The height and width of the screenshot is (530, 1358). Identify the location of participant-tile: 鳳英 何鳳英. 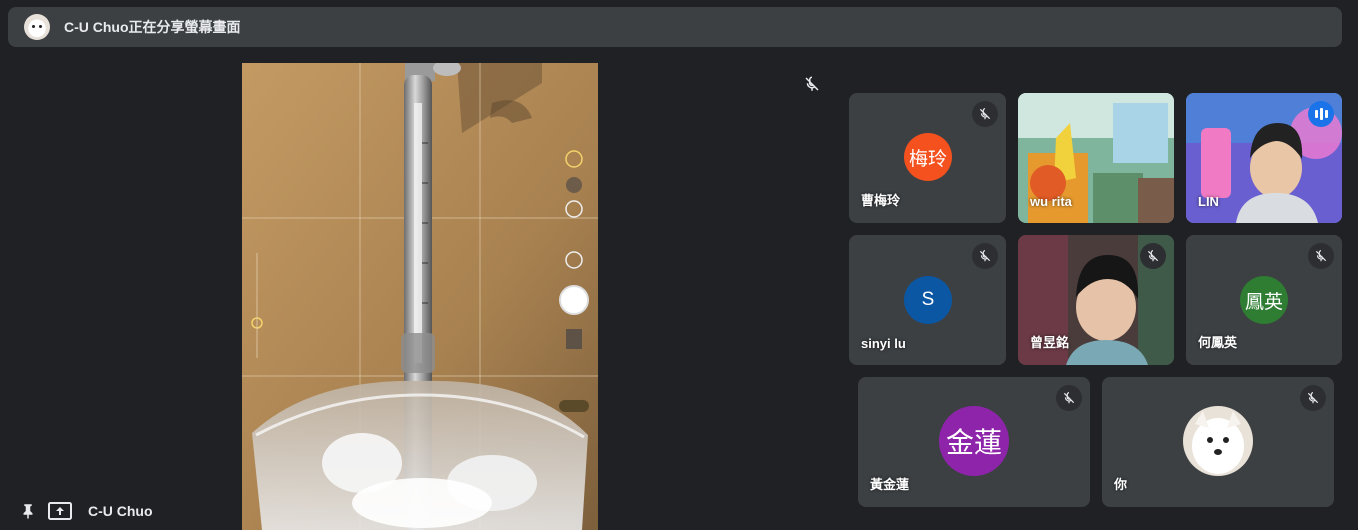
(1264, 300).